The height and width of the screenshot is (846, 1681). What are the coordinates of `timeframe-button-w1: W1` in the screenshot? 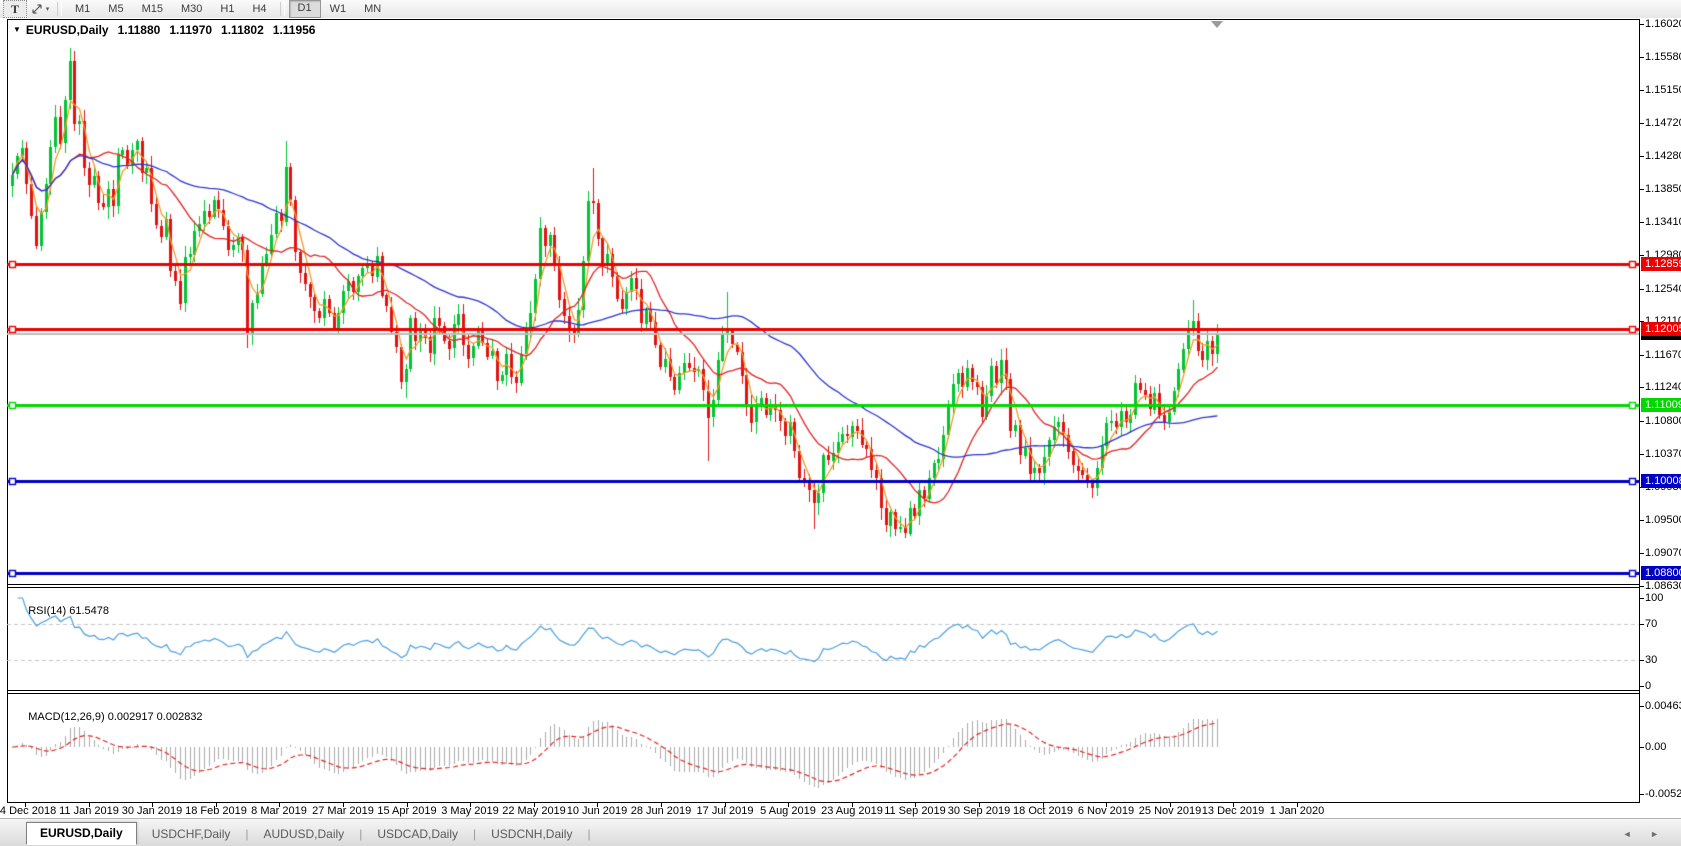 It's located at (338, 9).